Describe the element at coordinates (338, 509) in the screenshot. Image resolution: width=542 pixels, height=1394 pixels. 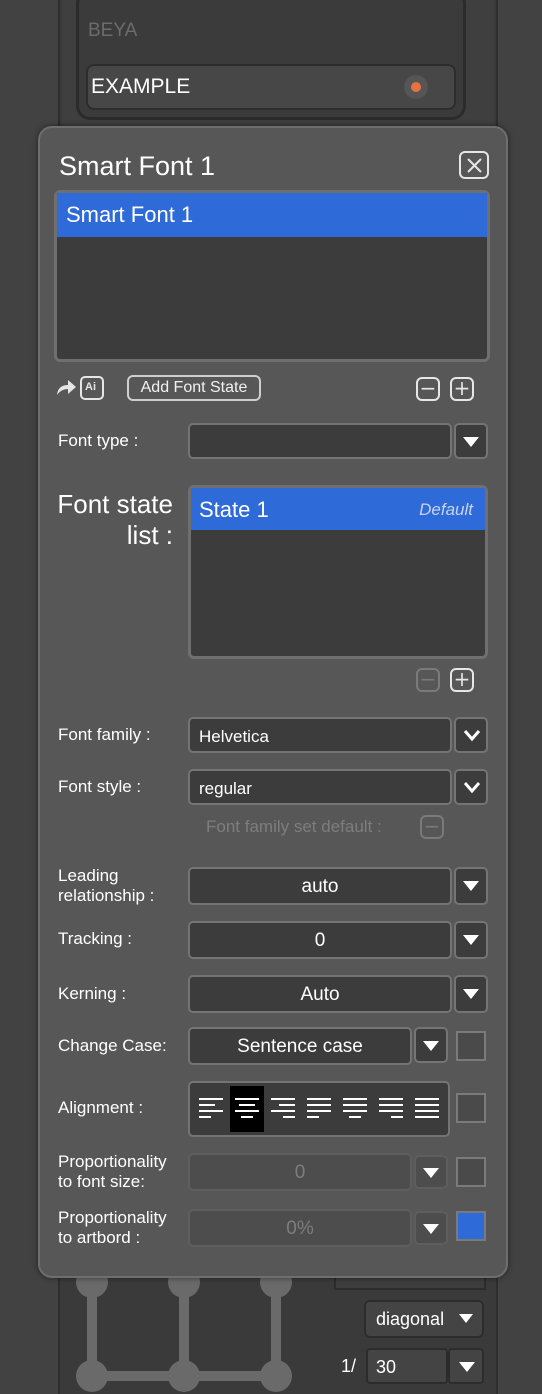
I see `list-item: State 1 Default` at that location.